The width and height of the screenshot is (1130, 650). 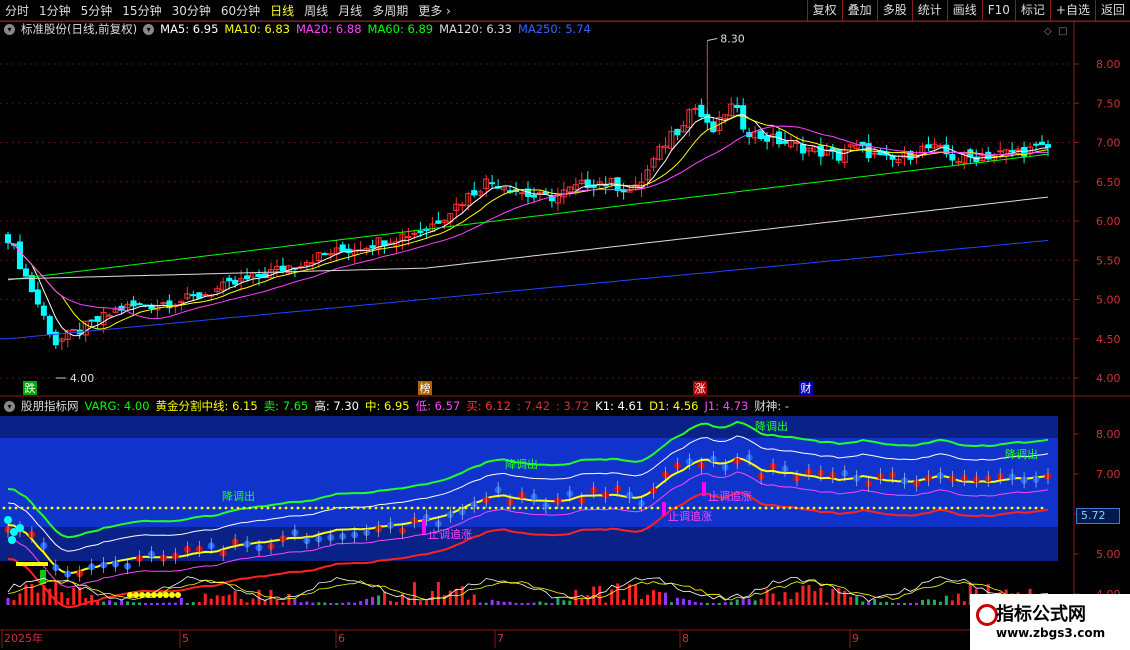 What do you see at coordinates (529, 544) in the screenshot?
I see `sub-band-bottom` at bounding box center [529, 544].